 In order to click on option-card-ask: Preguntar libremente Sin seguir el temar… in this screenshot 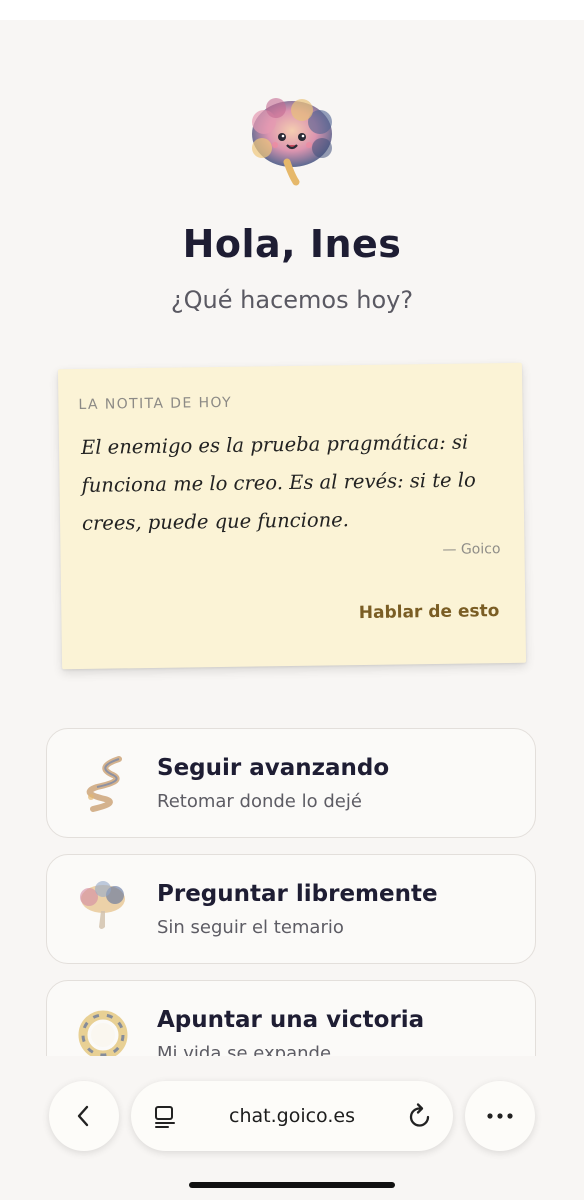, I will do `click(291, 909)`.